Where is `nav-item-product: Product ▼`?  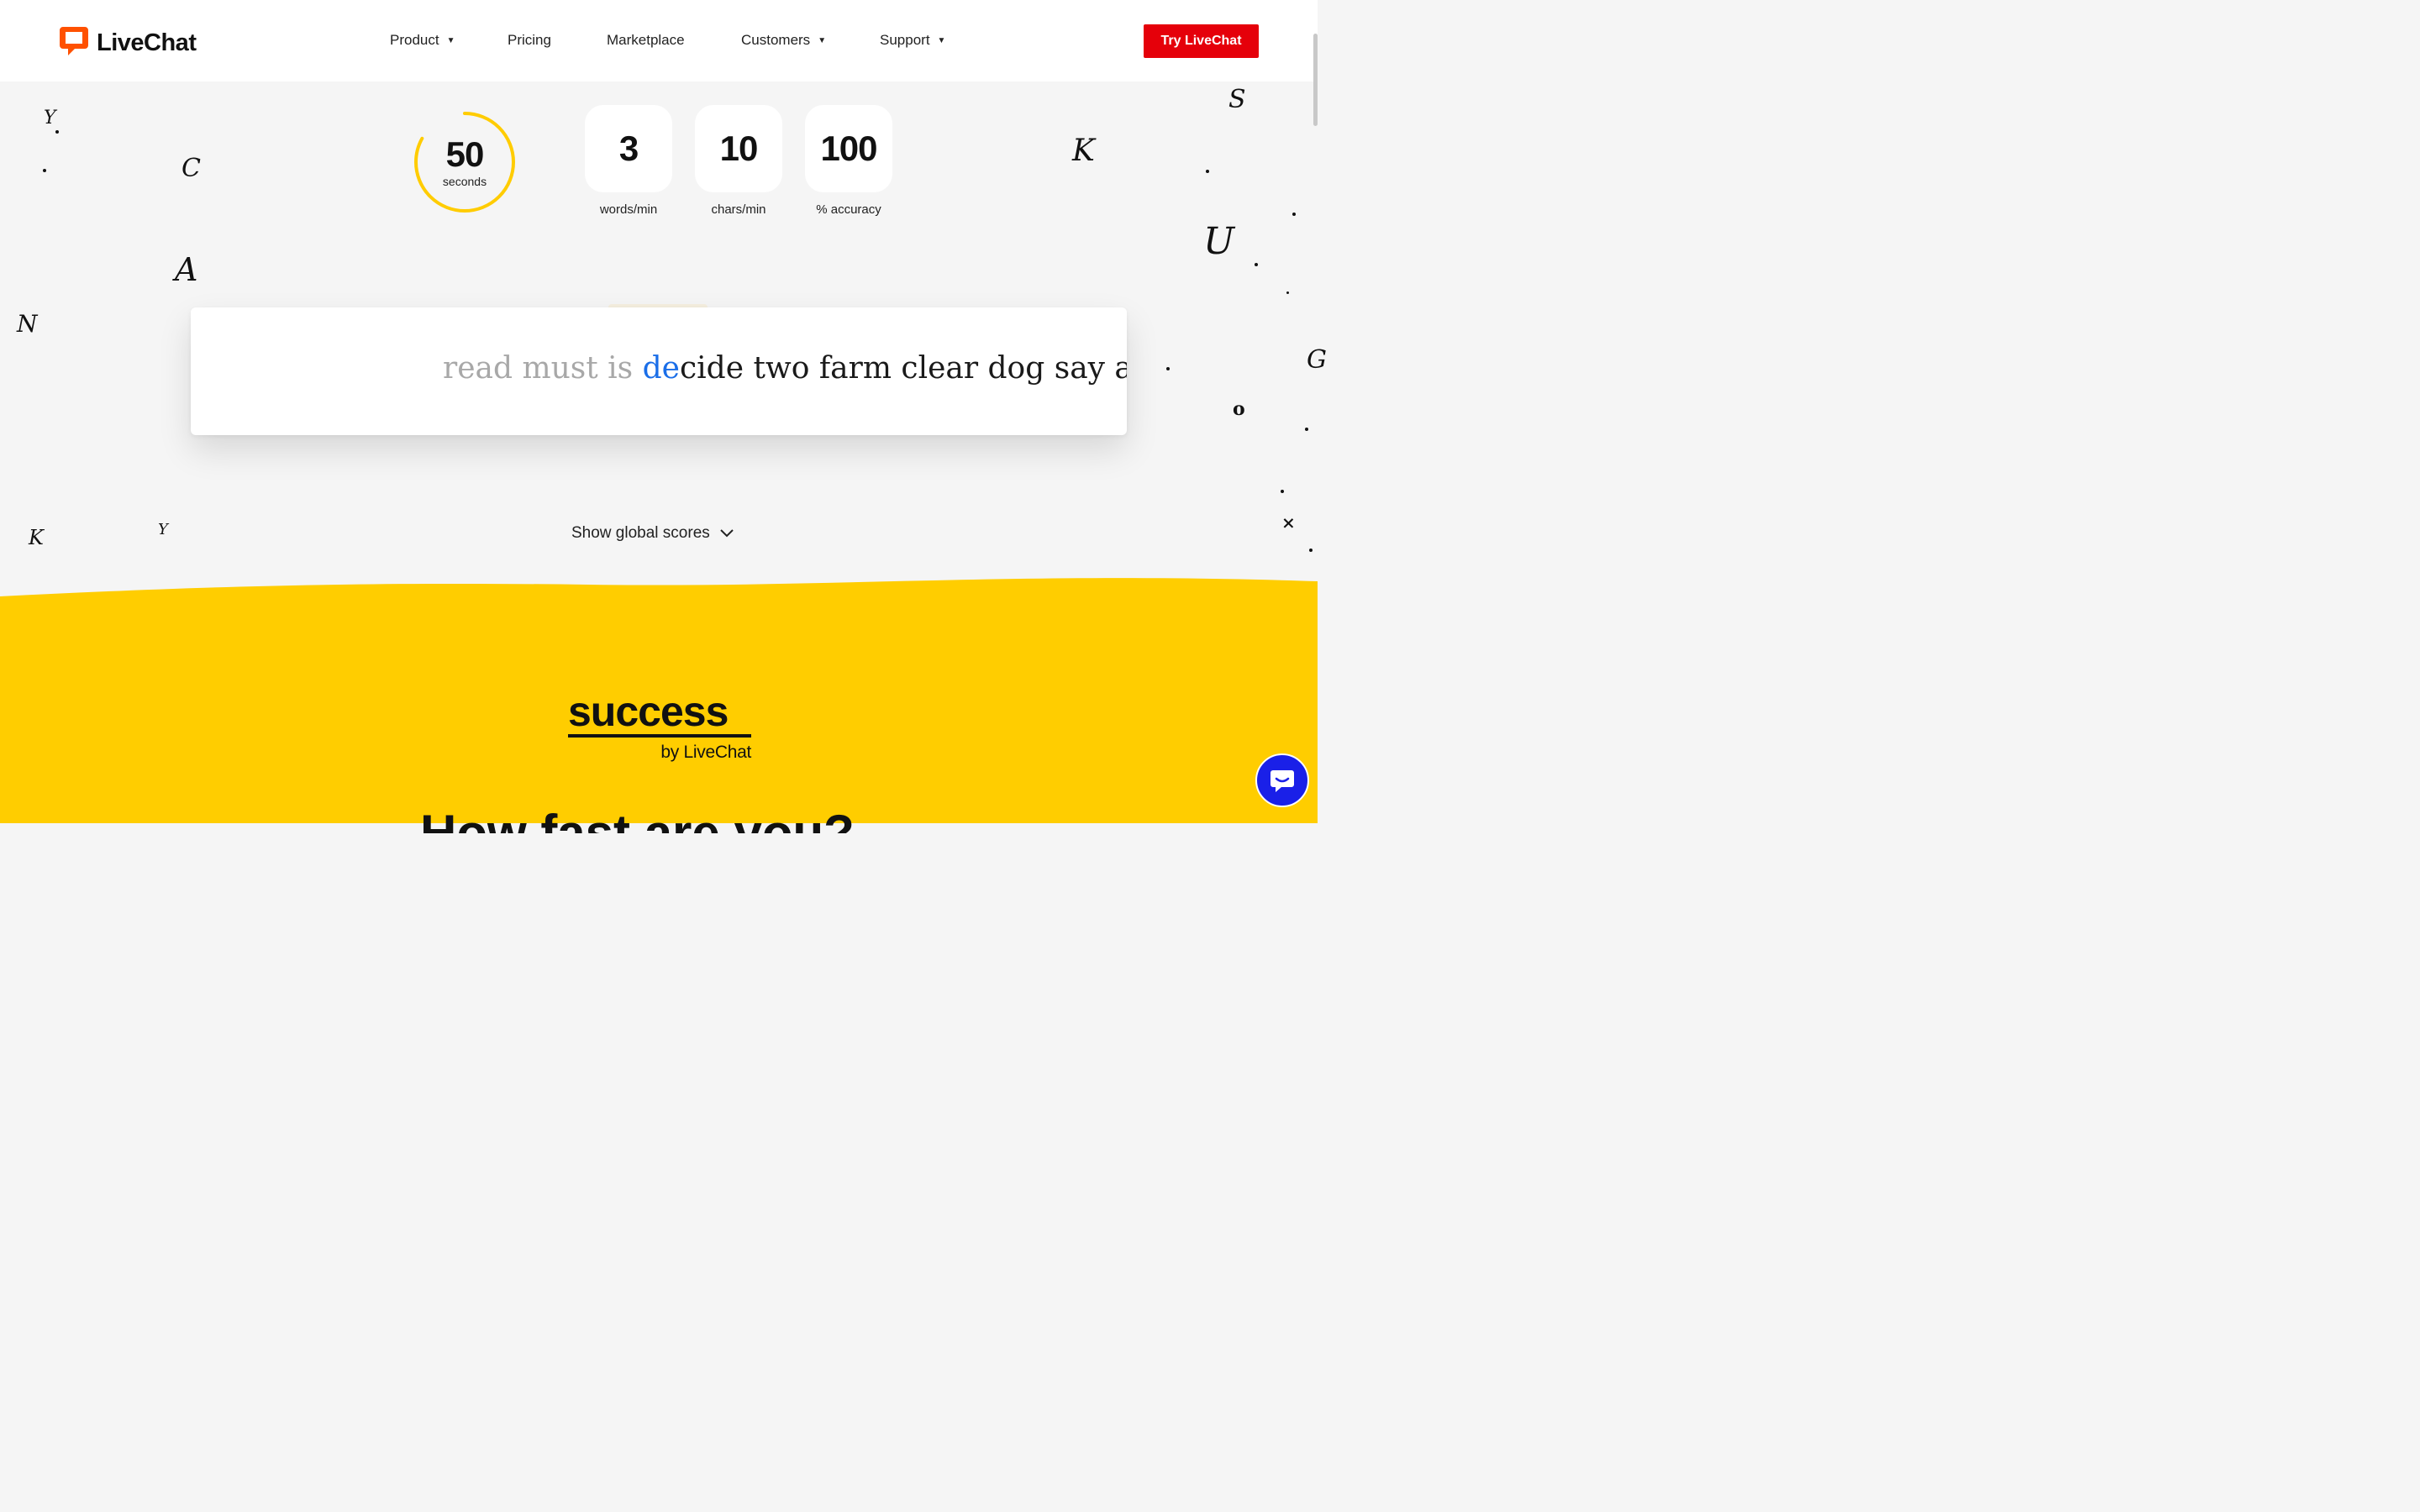
nav-item-product: Product ▼ is located at coordinates (422, 40).